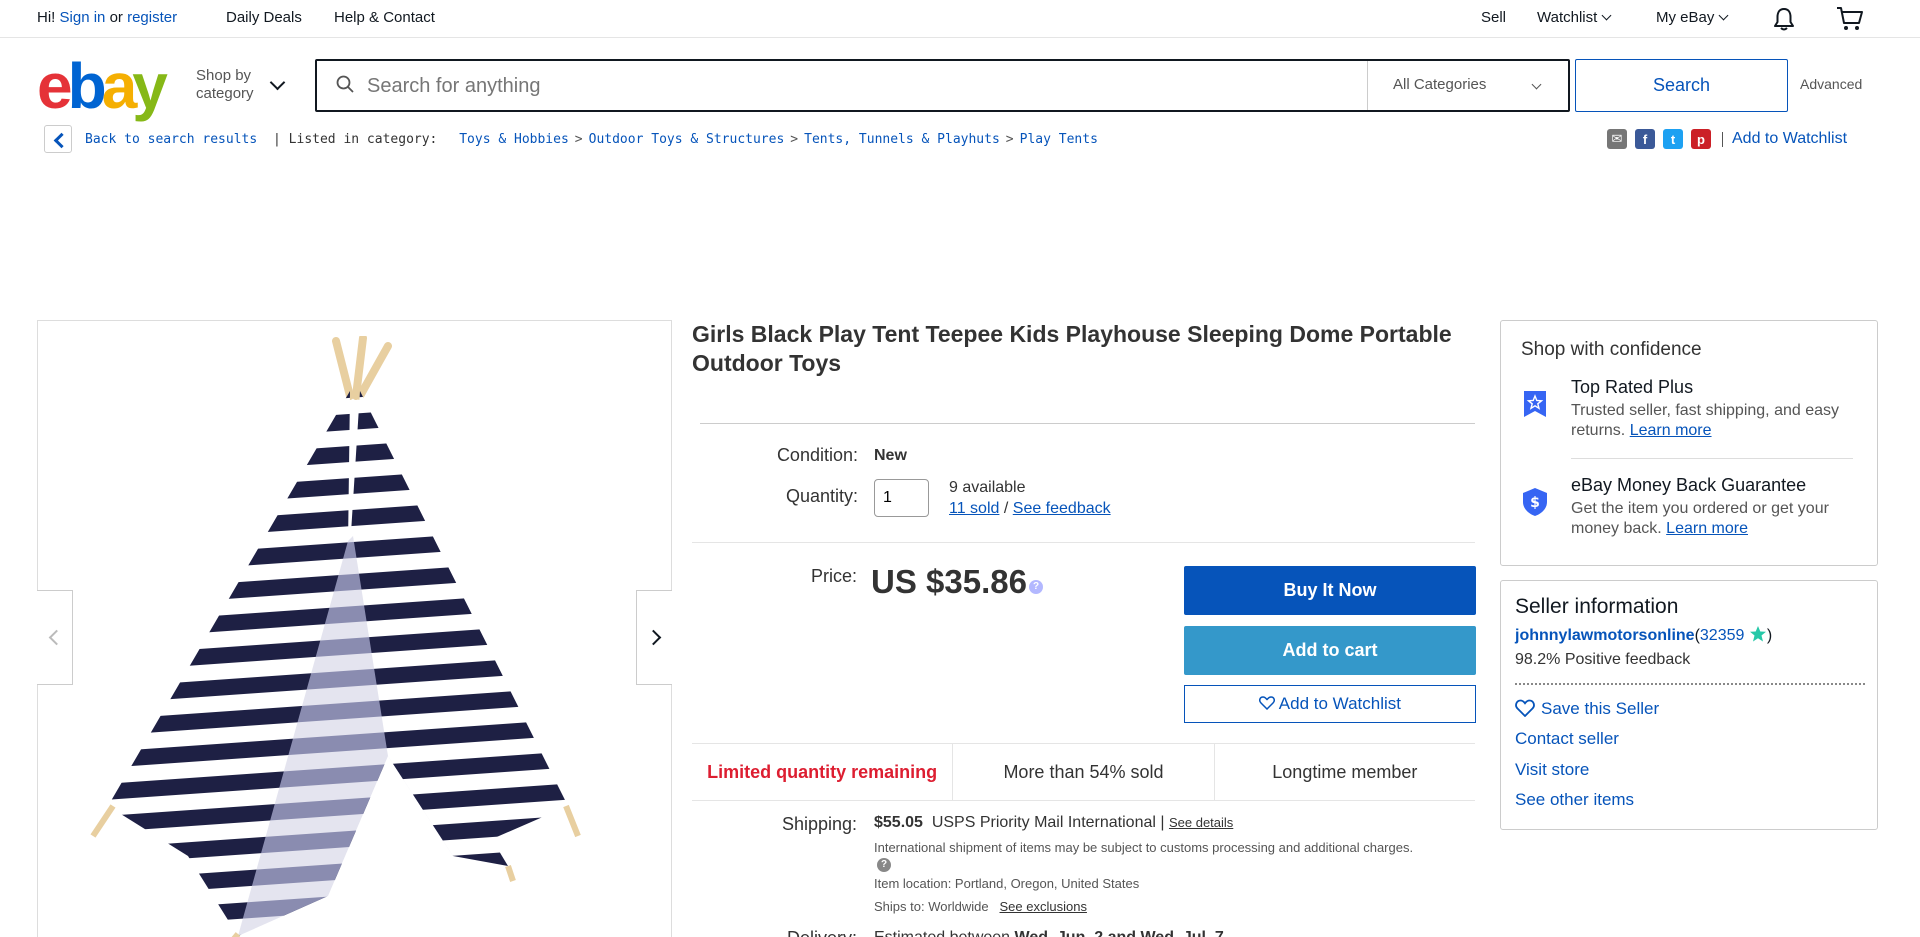 The width and height of the screenshot is (1920, 937). Describe the element at coordinates (974, 508) in the screenshot. I see `sold-count-link: 11 sold` at that location.